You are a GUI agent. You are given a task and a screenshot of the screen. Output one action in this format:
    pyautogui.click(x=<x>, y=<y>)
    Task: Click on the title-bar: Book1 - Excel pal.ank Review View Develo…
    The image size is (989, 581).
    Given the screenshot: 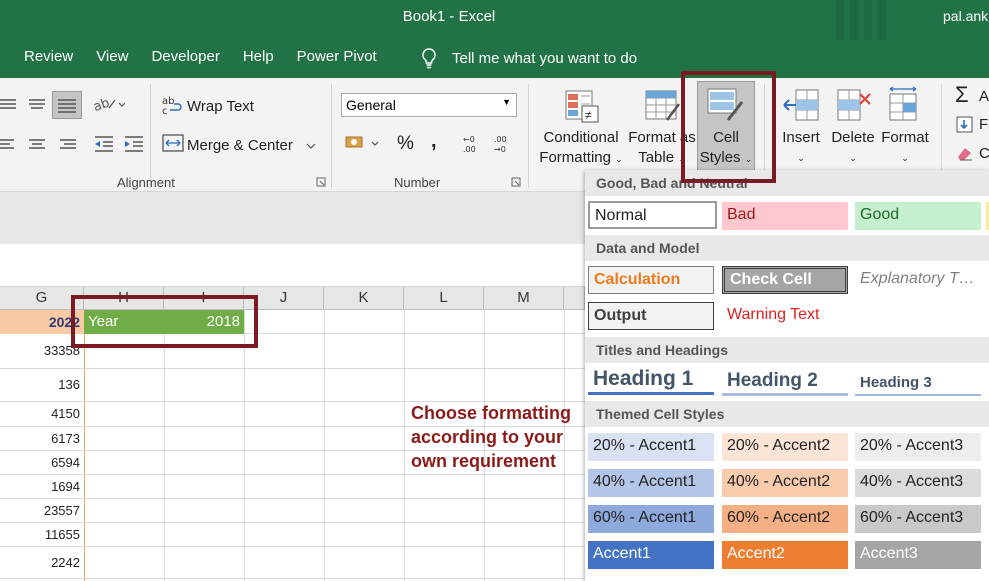 What is the action you would take?
    pyautogui.click(x=494, y=39)
    